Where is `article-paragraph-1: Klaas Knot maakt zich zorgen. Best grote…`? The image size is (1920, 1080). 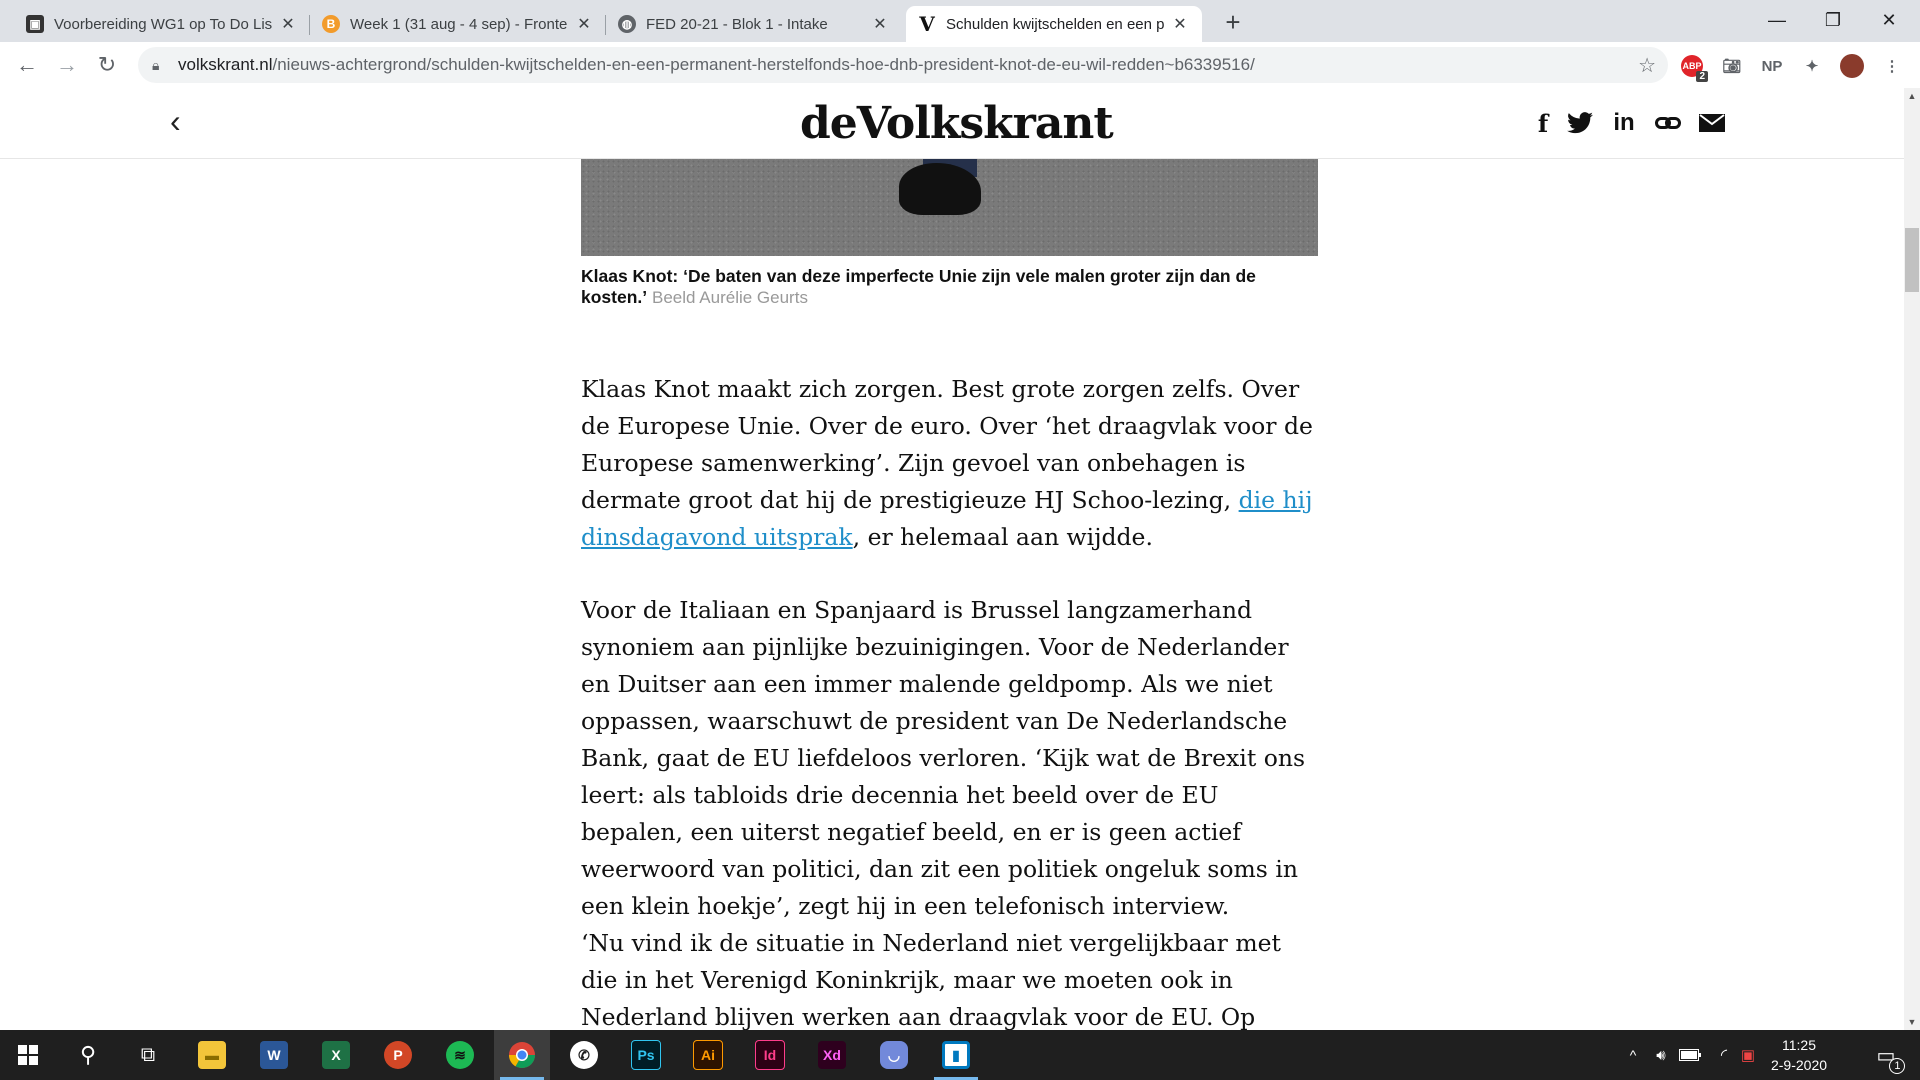
article-paragraph-1: Klaas Knot maakt zich zorgen. Best grote… is located at coordinates (949, 463).